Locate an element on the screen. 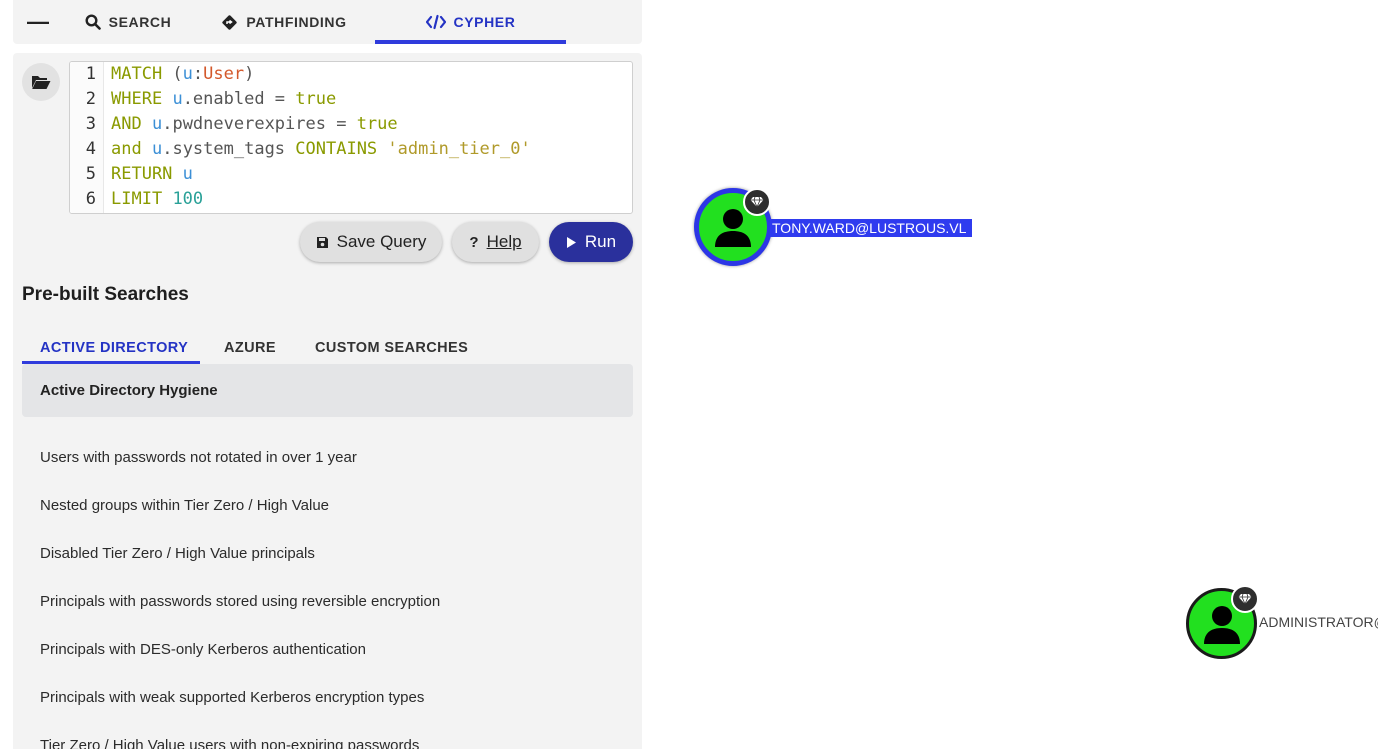 This screenshot has height=749, width=1378. code-token: 'admin_tier_0' is located at coordinates (459, 149).